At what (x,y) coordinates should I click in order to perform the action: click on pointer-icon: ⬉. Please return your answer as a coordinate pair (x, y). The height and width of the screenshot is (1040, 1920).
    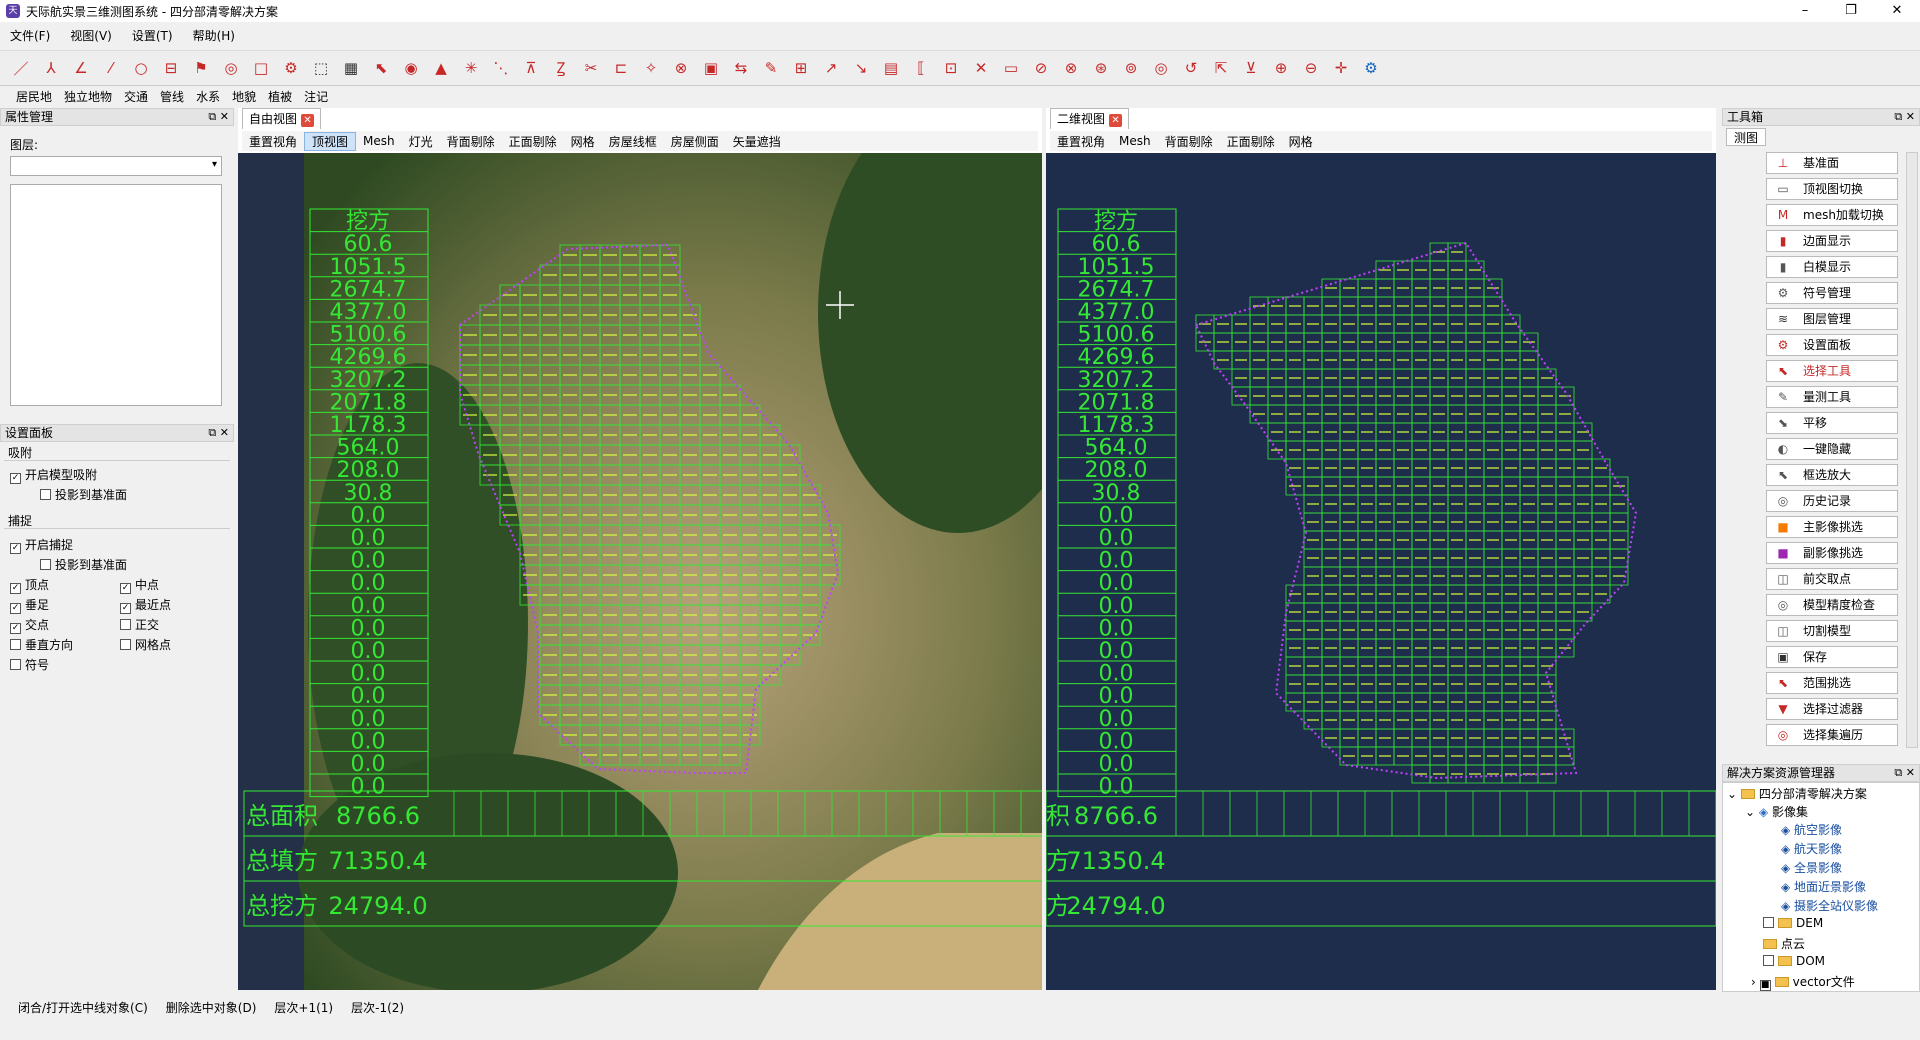
    Looking at the image, I should click on (381, 68).